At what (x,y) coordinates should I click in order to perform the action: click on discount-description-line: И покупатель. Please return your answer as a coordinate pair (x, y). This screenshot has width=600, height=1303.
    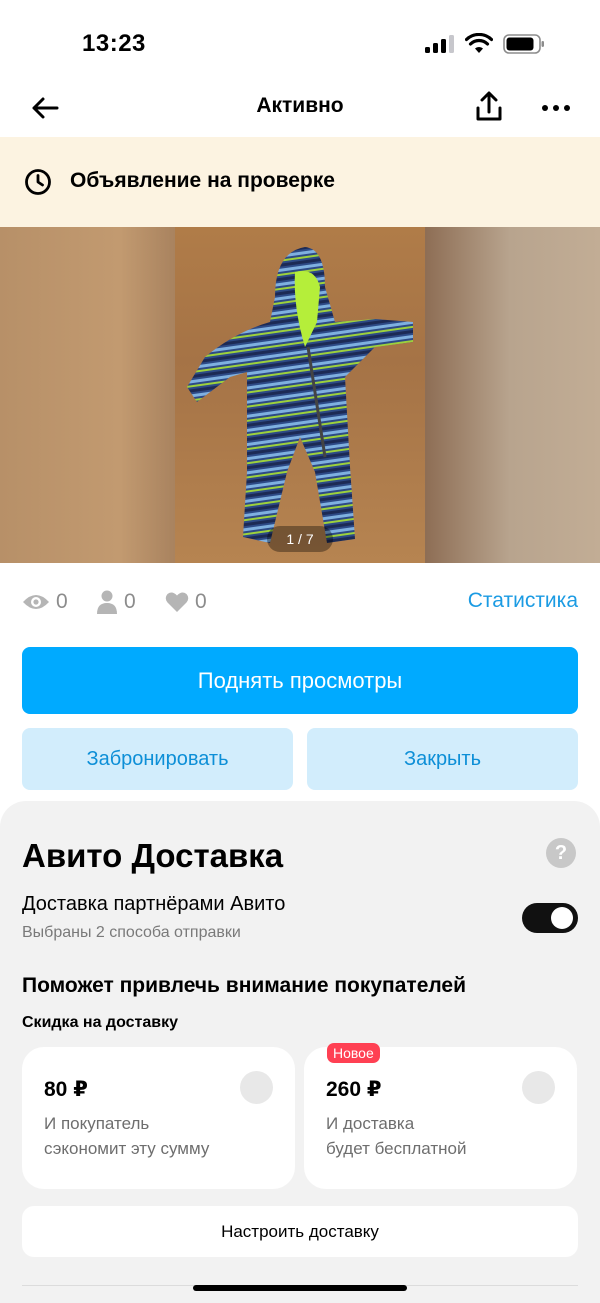
    Looking at the image, I should click on (97, 1123).